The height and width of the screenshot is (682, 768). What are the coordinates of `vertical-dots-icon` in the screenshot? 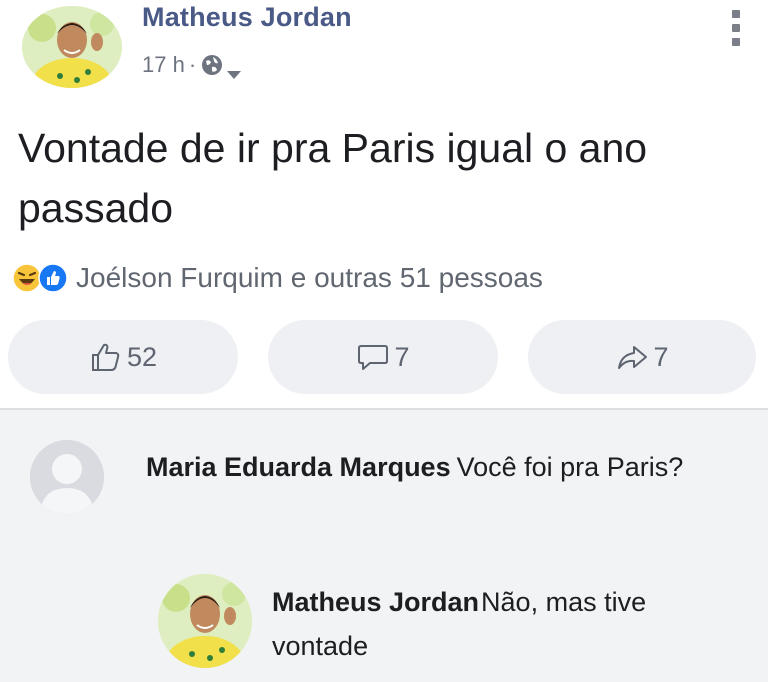 It's located at (736, 28).